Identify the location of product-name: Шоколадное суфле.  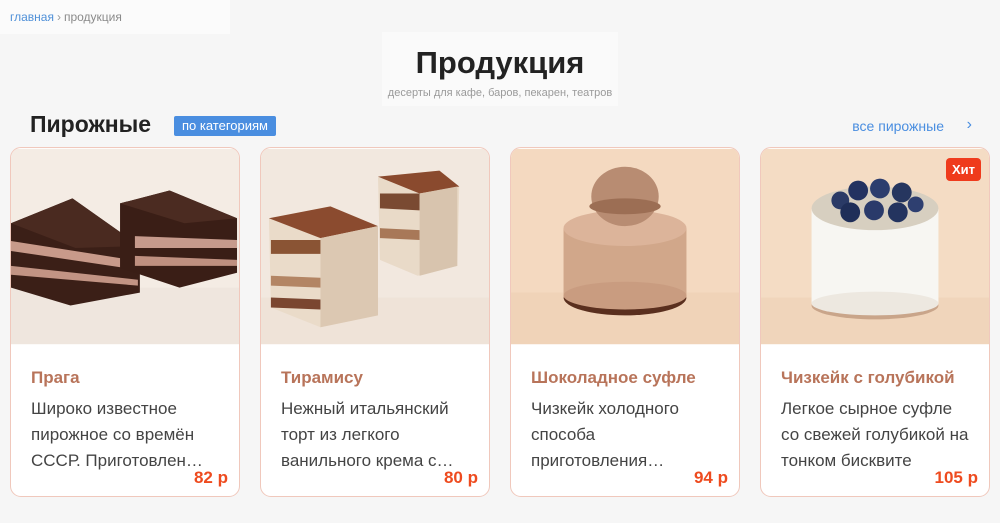
(613, 378).